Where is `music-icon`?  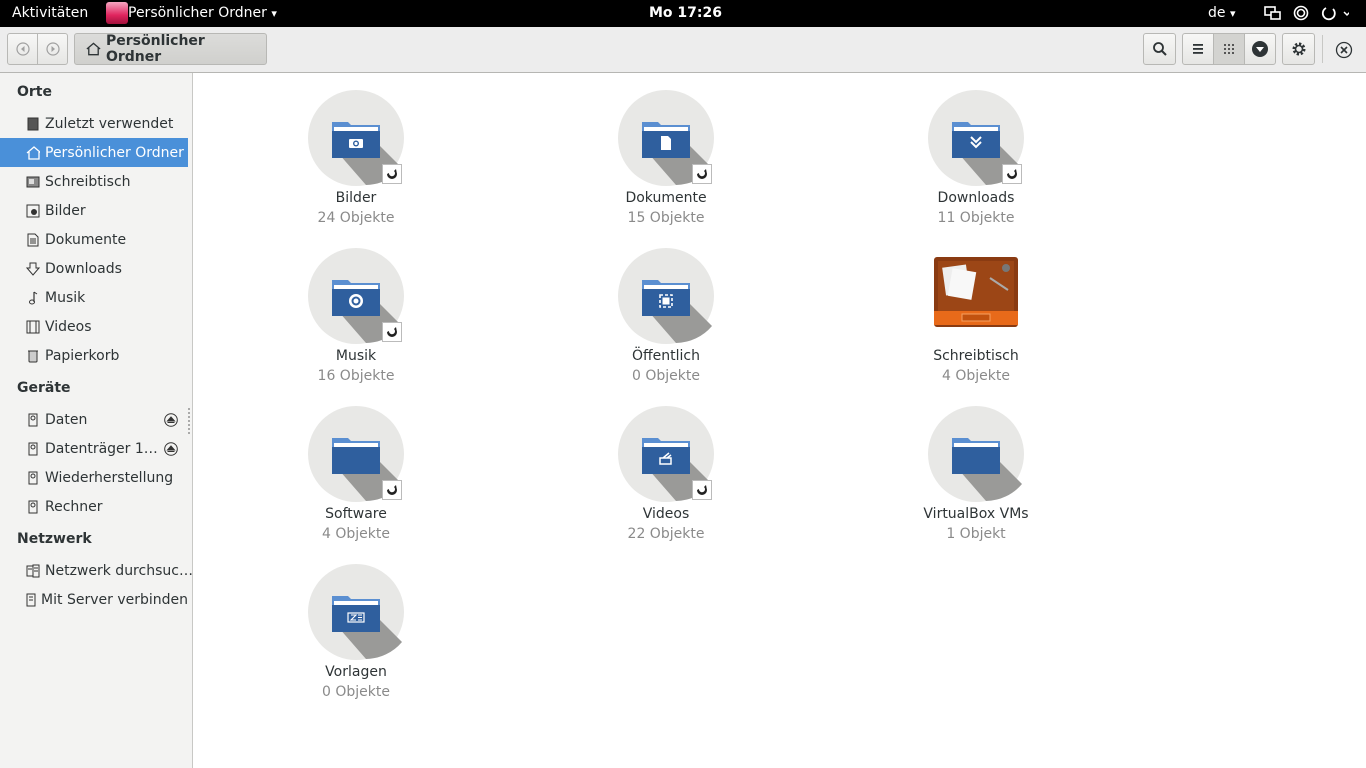 music-icon is located at coordinates (33, 298).